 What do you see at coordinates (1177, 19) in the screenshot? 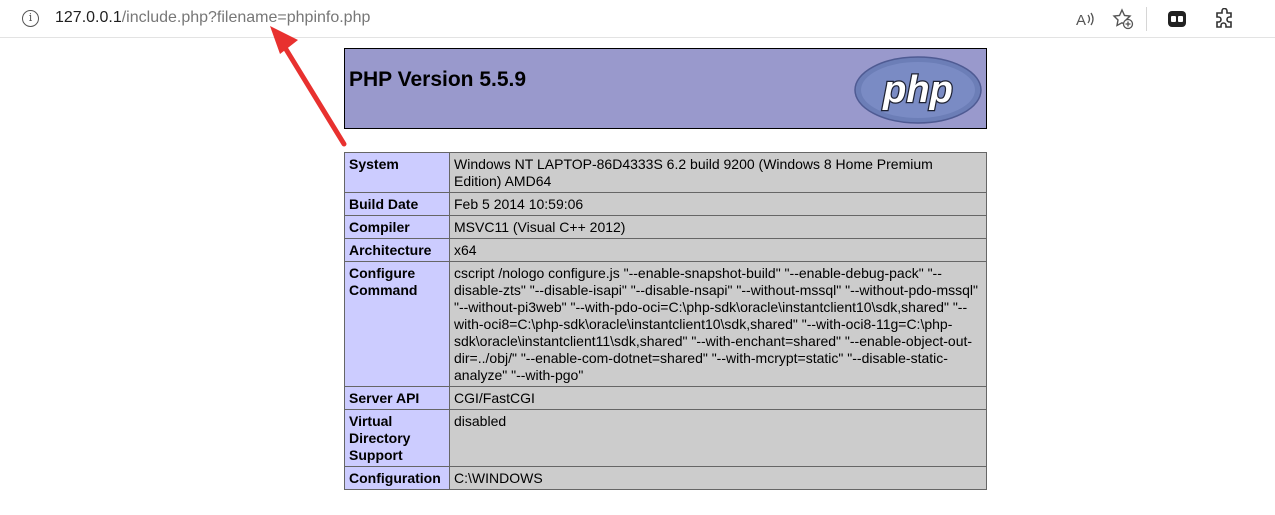
I see `collections-icon` at bounding box center [1177, 19].